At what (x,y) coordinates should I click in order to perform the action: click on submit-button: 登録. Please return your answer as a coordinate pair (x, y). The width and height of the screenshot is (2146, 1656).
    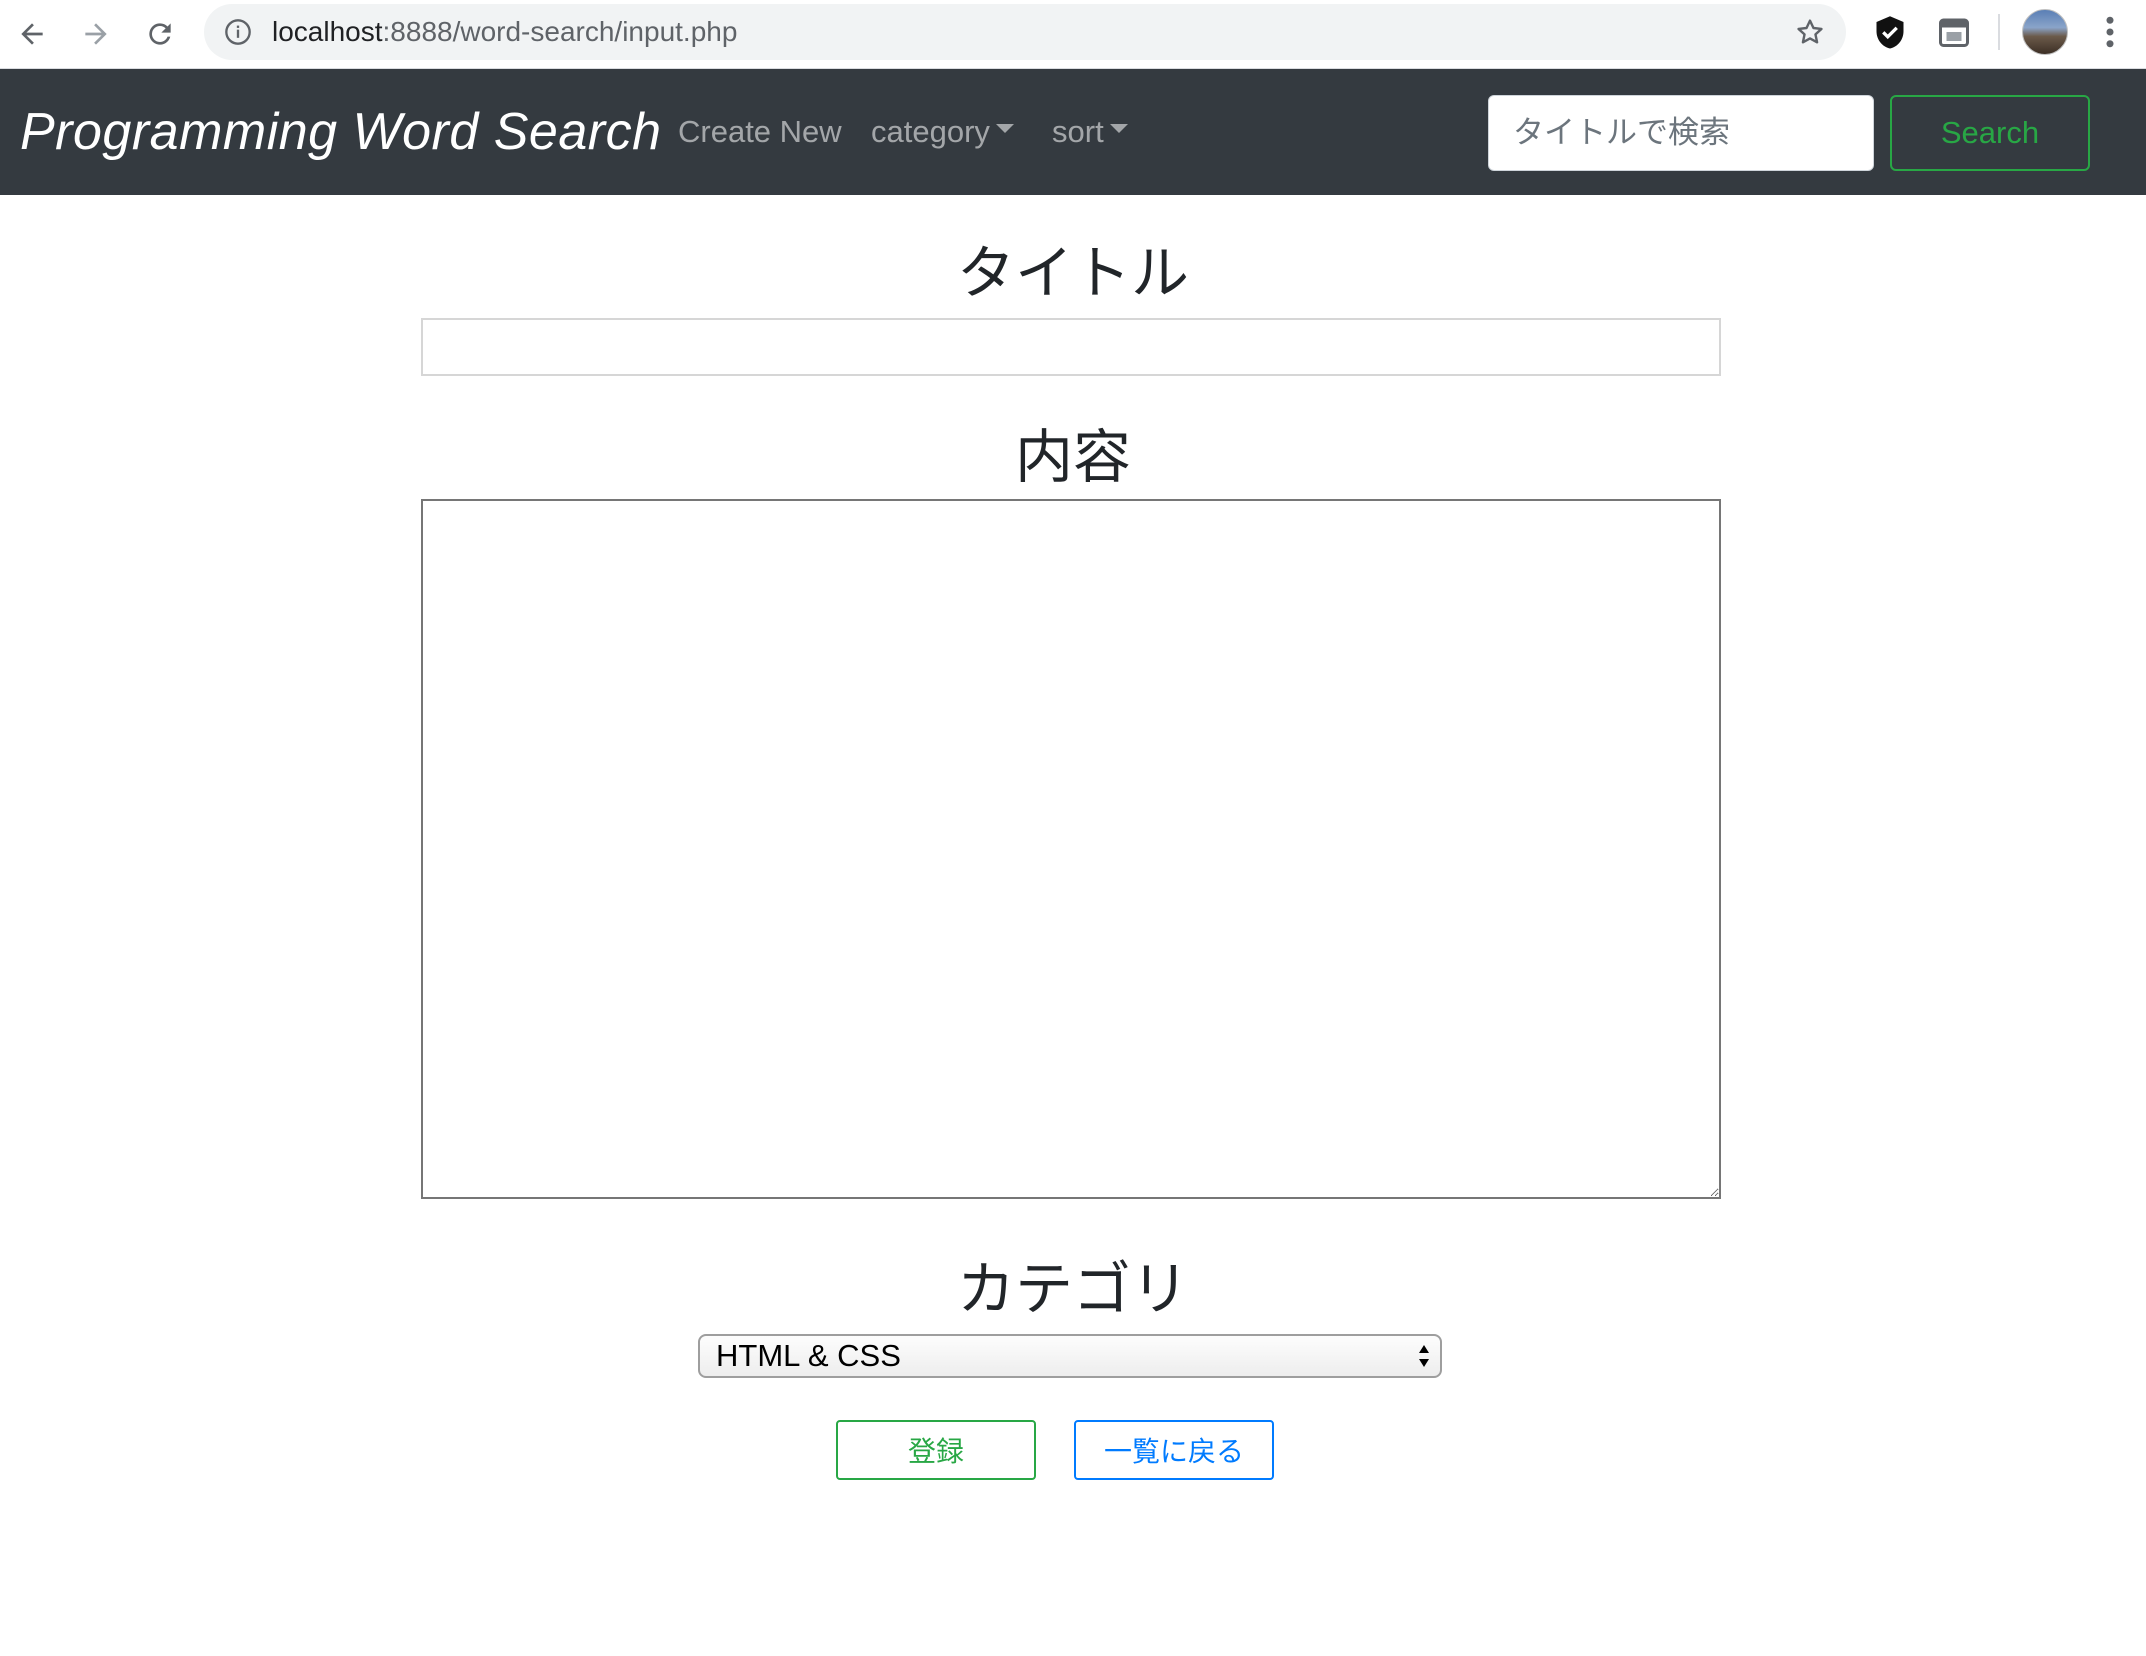
    Looking at the image, I should click on (936, 1450).